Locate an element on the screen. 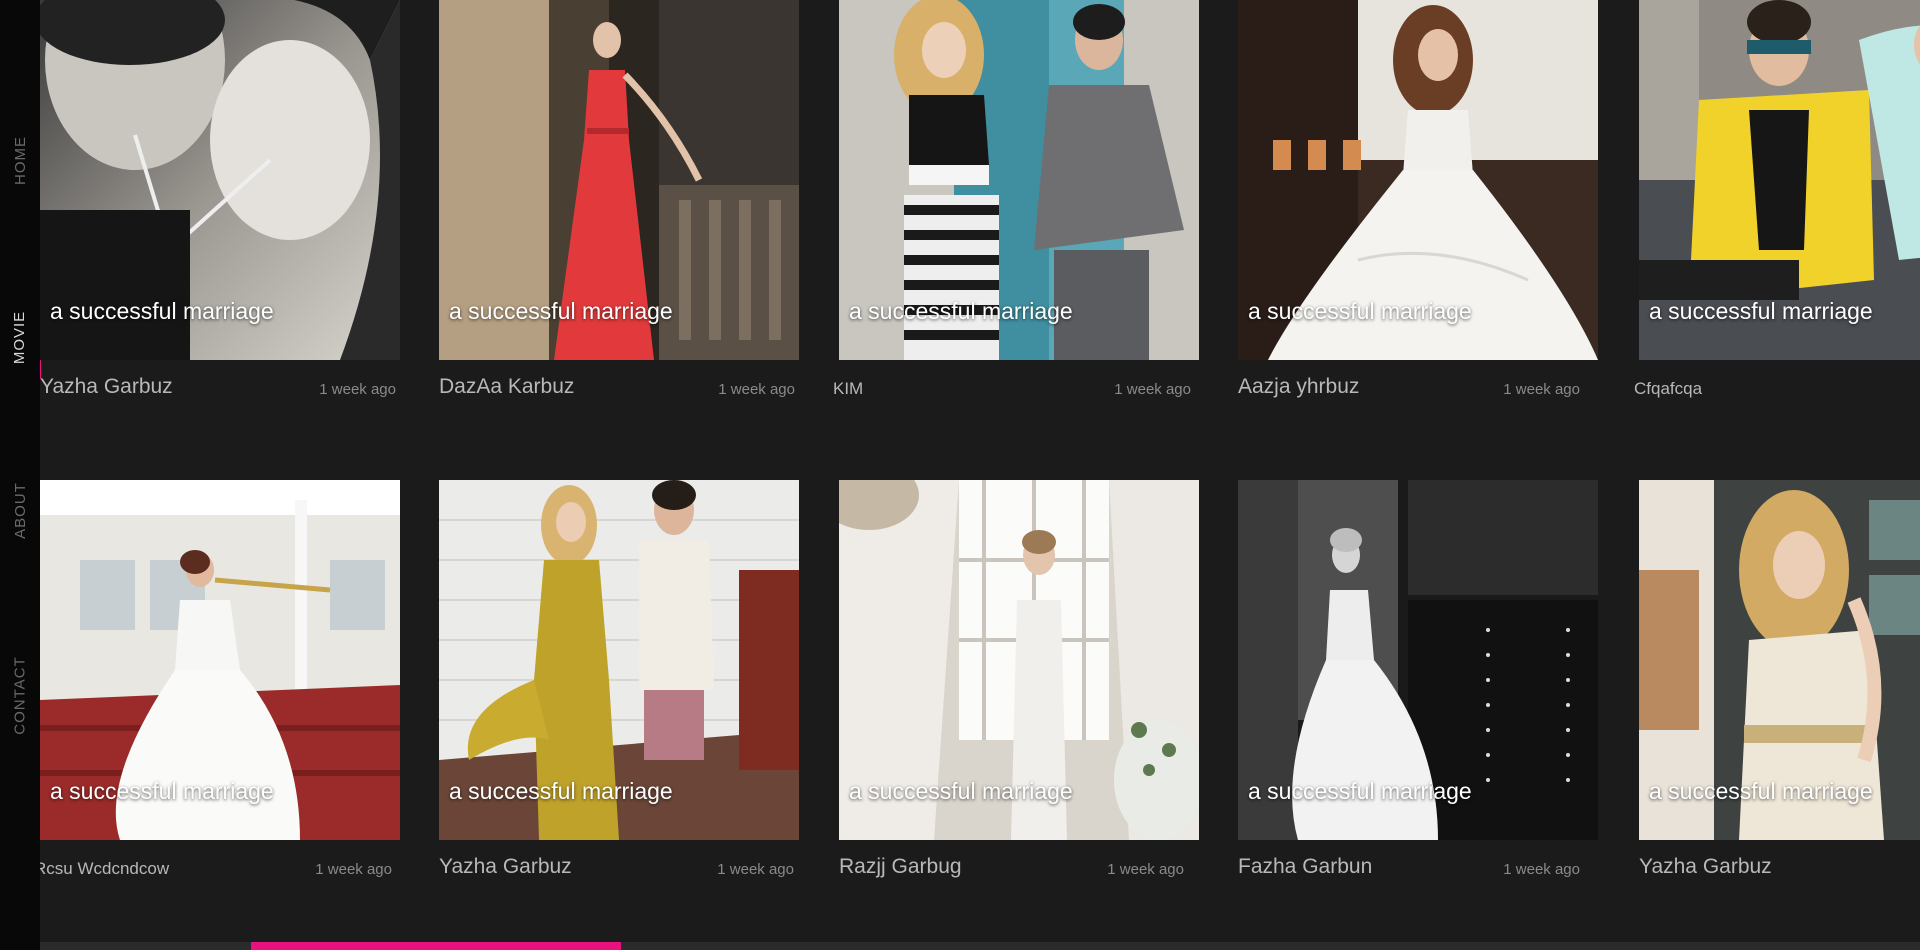 This screenshot has height=950, width=1920. card-author: DazAa Karbuz is located at coordinates (506, 387).